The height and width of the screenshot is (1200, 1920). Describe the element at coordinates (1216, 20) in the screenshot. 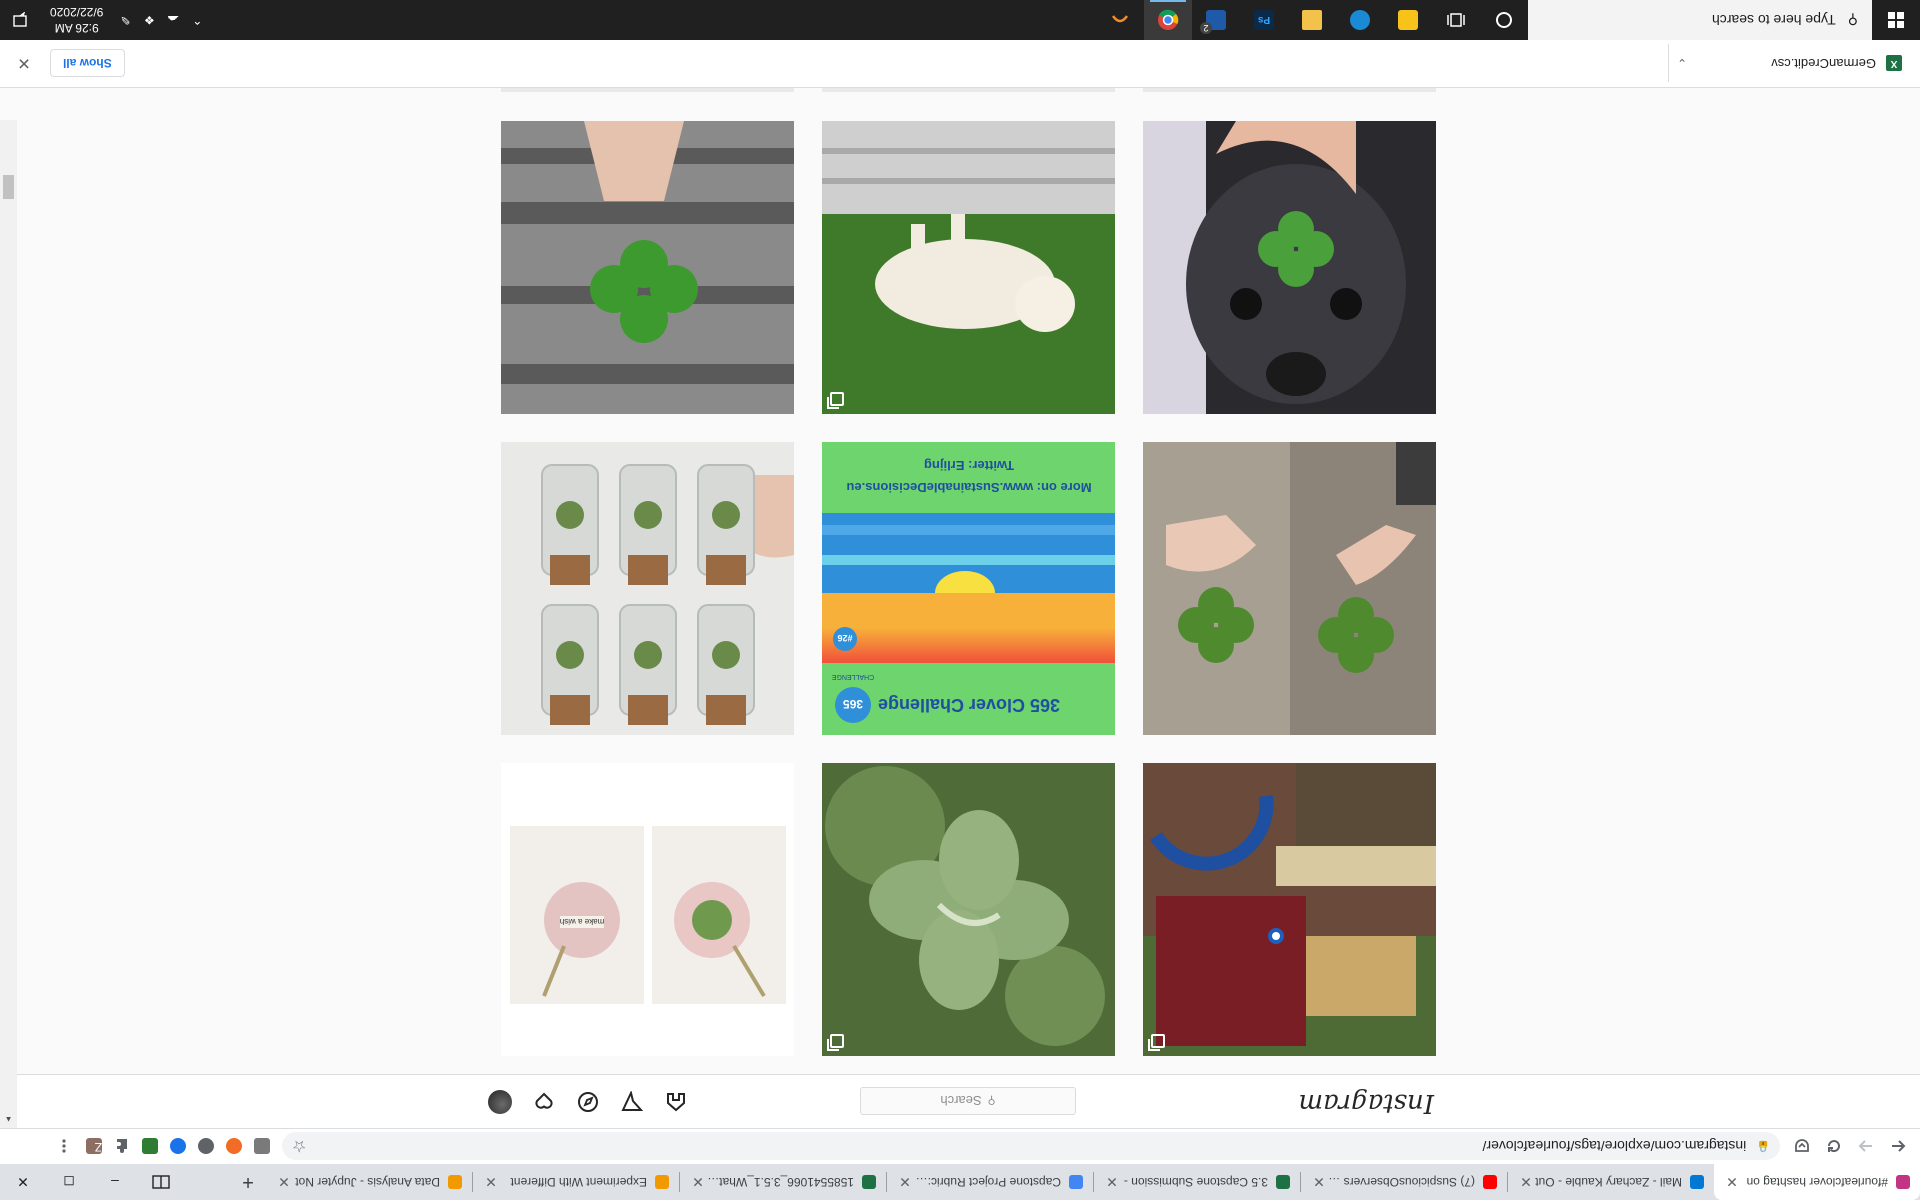

I see `weather-app-icon: 2` at that location.